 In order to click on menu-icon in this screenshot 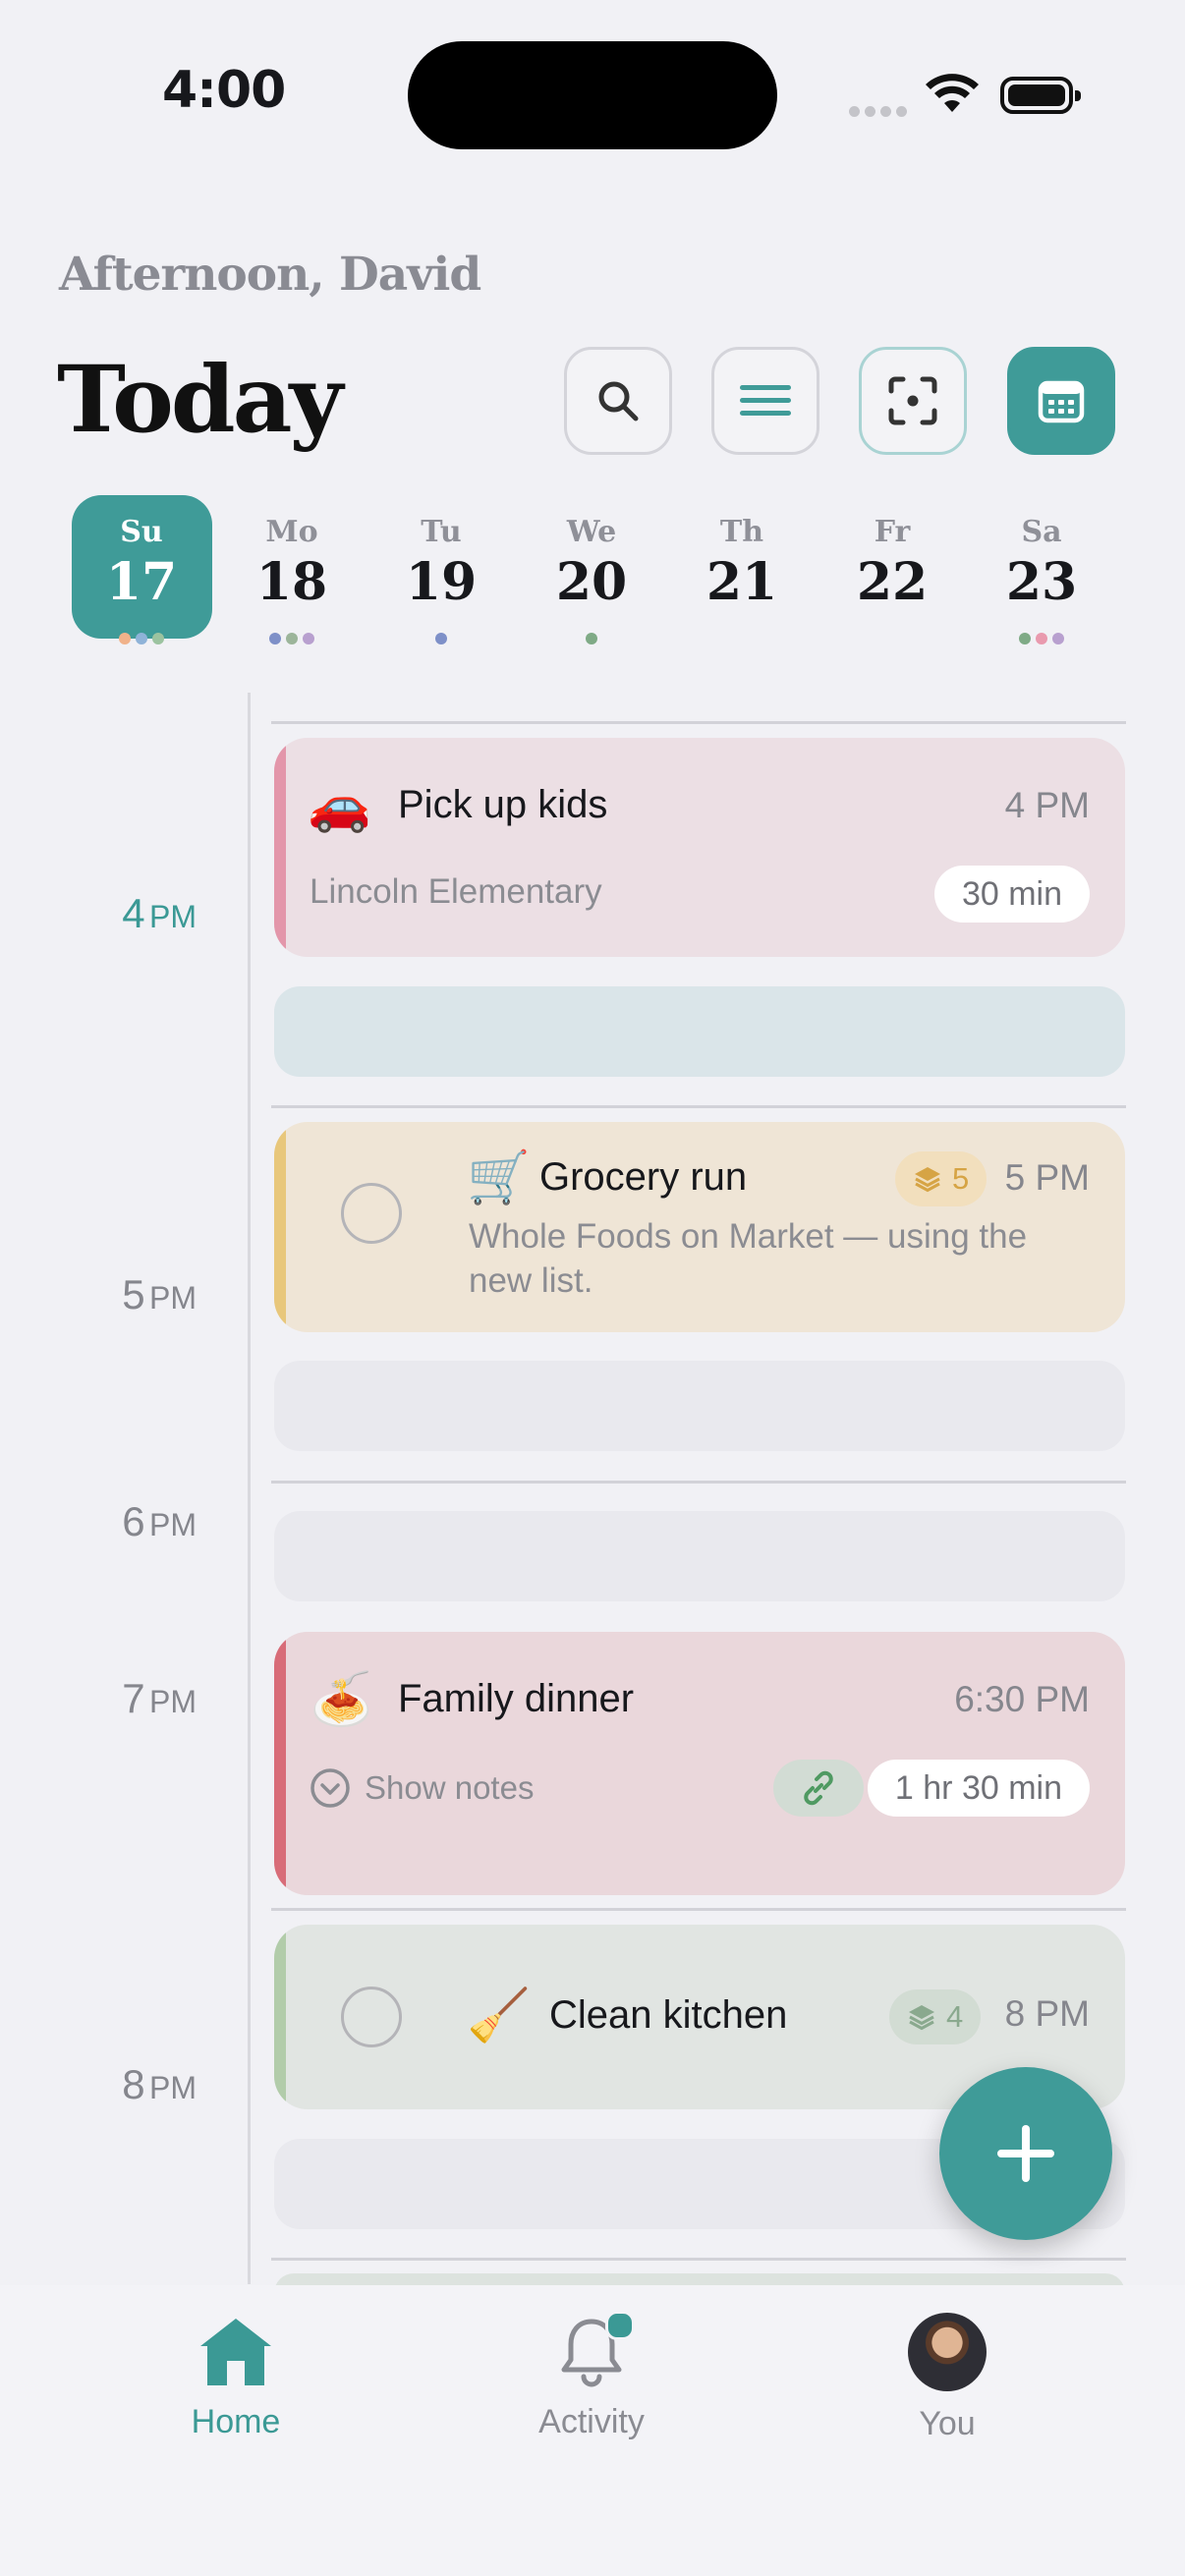, I will do `click(766, 400)`.